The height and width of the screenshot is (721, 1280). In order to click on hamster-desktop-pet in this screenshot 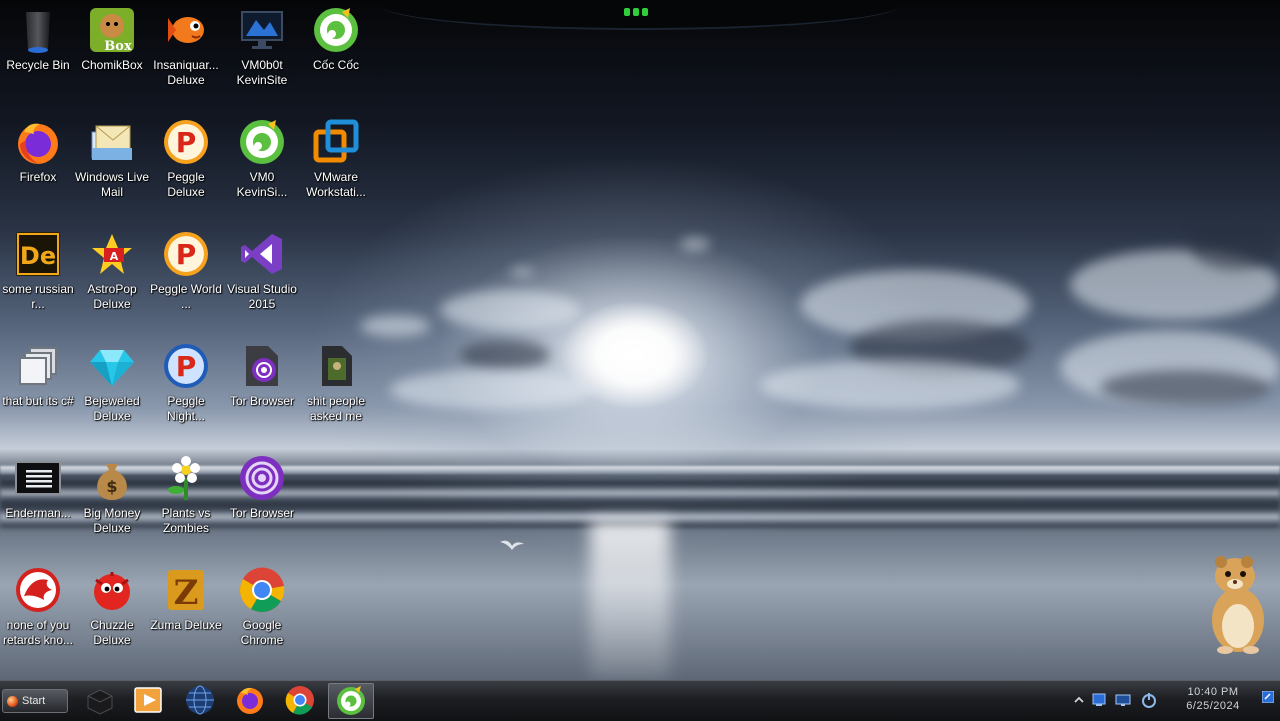, I will do `click(1238, 602)`.